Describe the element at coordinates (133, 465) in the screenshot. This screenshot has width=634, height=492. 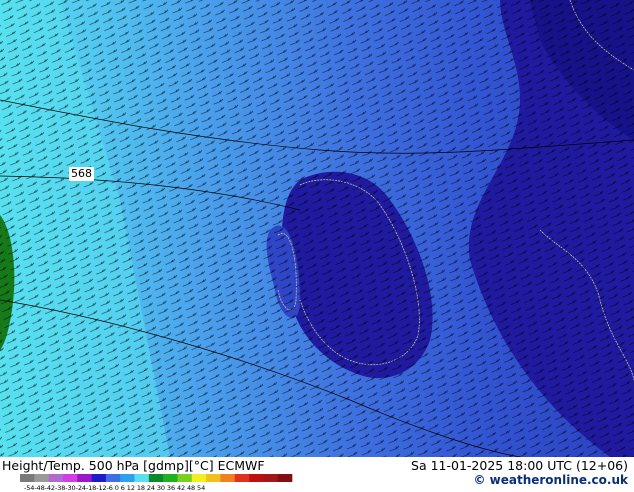
I see `map-title: Height/Temp. 500 hPa [gdmp][°C] ECMWF` at that location.